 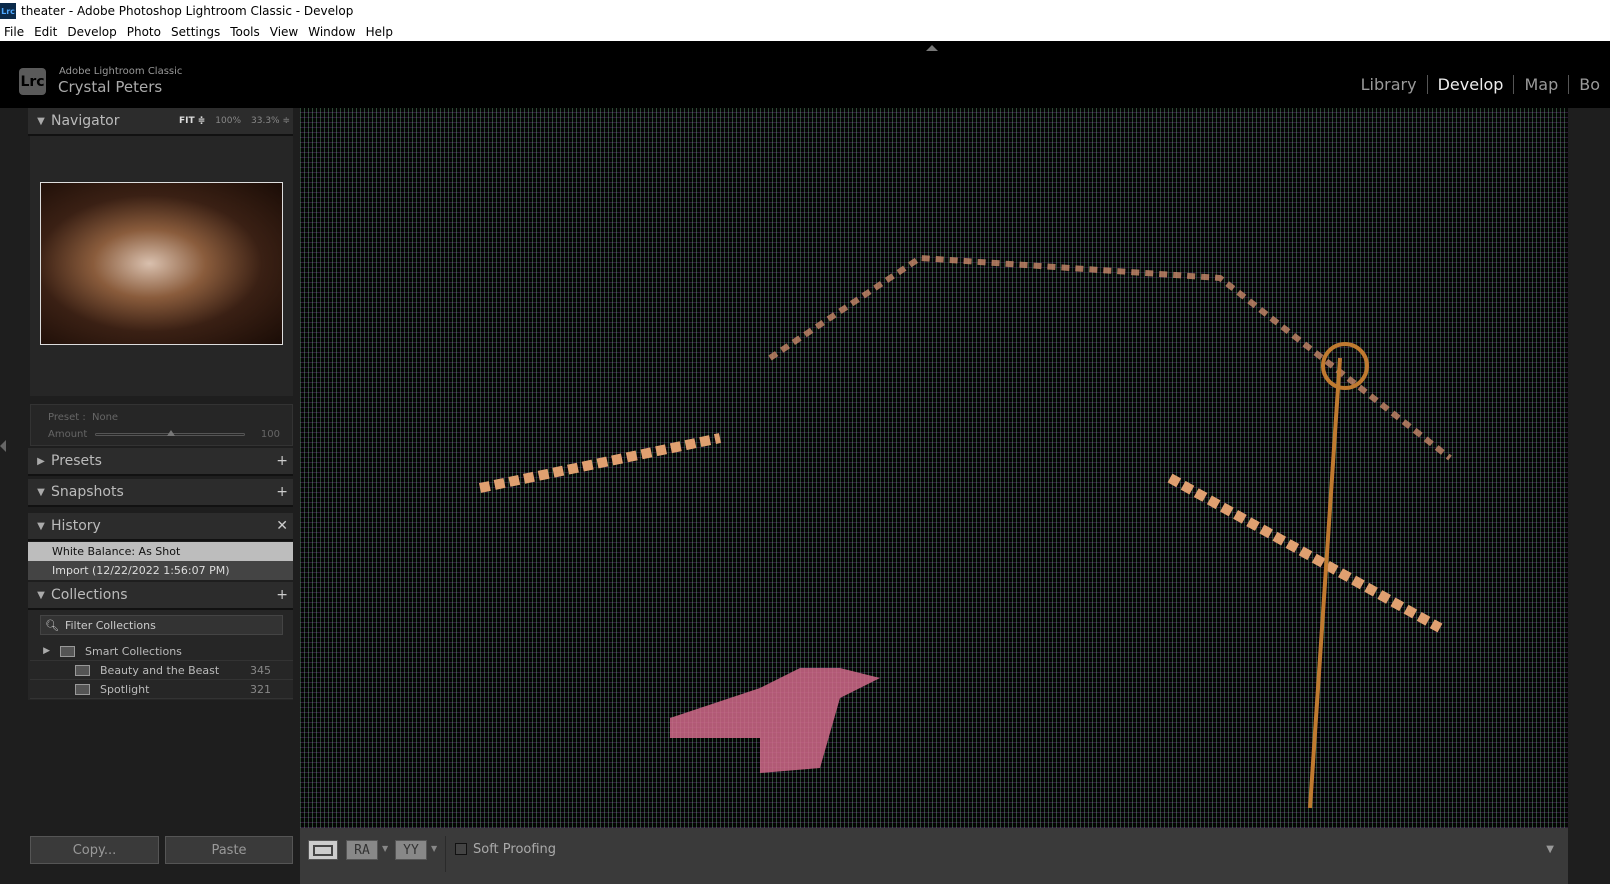 I want to click on clear-history-icon: ✕, so click(x=282, y=526).